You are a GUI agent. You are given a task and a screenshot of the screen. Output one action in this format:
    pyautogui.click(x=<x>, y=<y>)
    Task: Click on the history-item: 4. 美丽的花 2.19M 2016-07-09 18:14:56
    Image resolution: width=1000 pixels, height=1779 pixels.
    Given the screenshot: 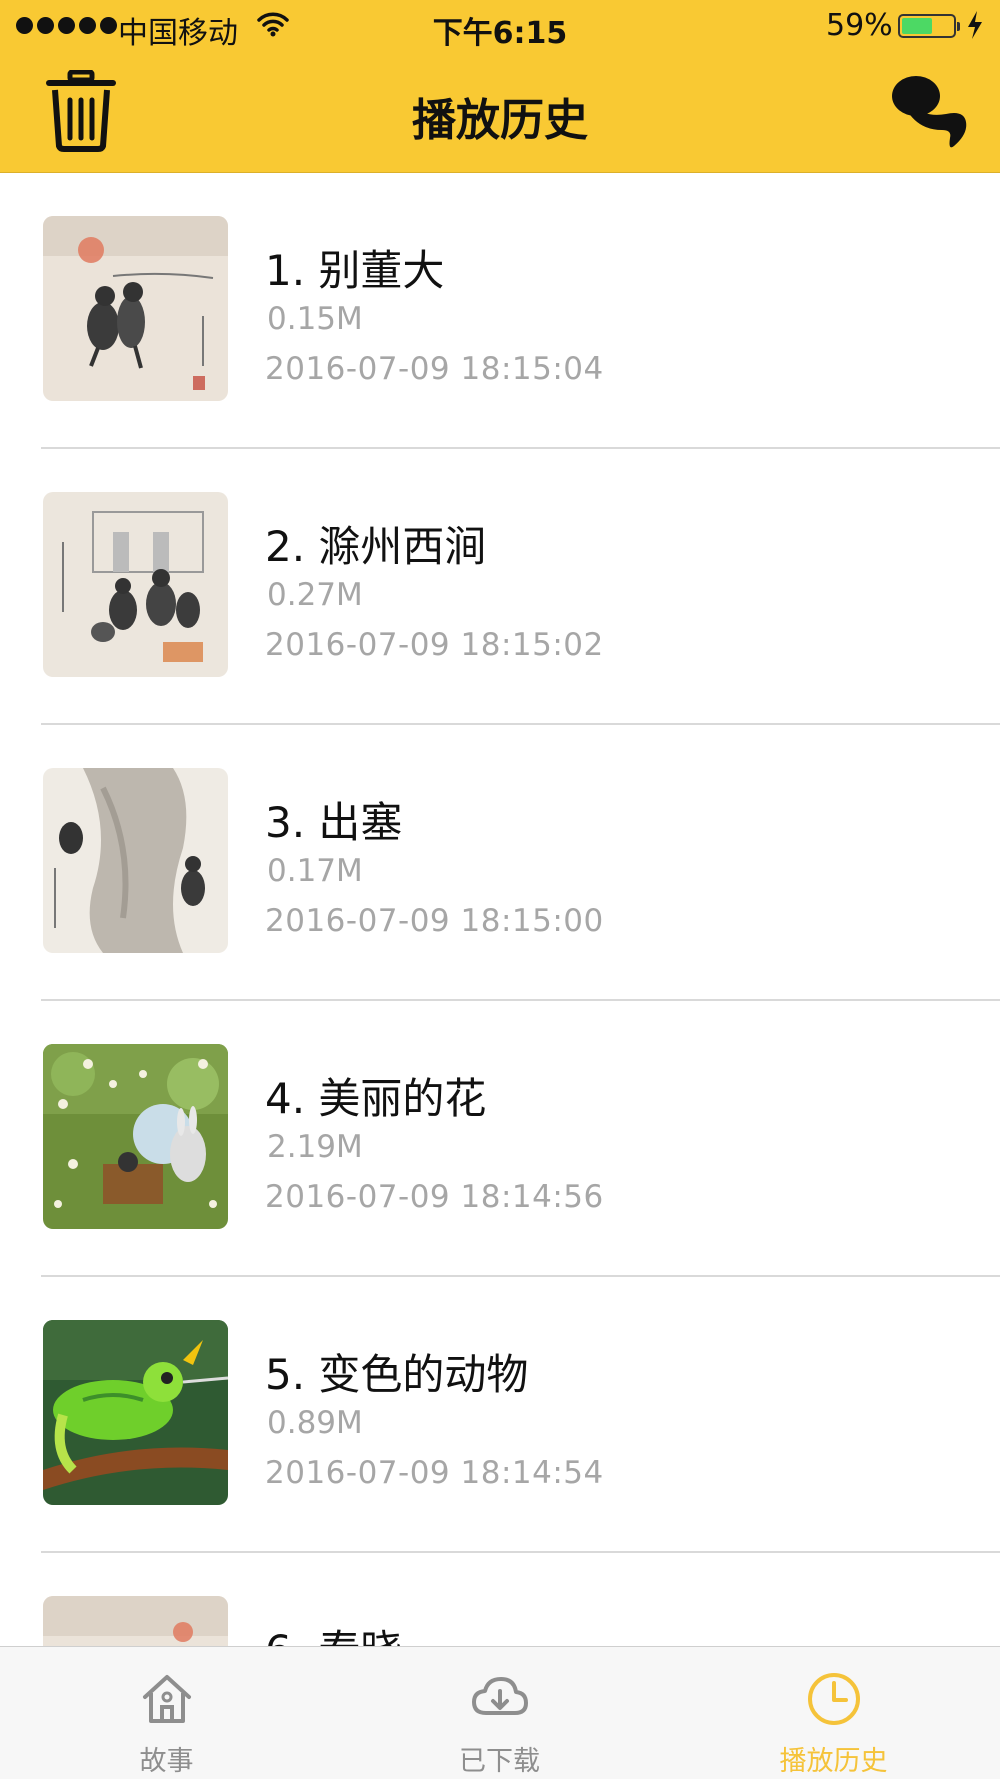 What is the action you would take?
    pyautogui.click(x=520, y=1139)
    